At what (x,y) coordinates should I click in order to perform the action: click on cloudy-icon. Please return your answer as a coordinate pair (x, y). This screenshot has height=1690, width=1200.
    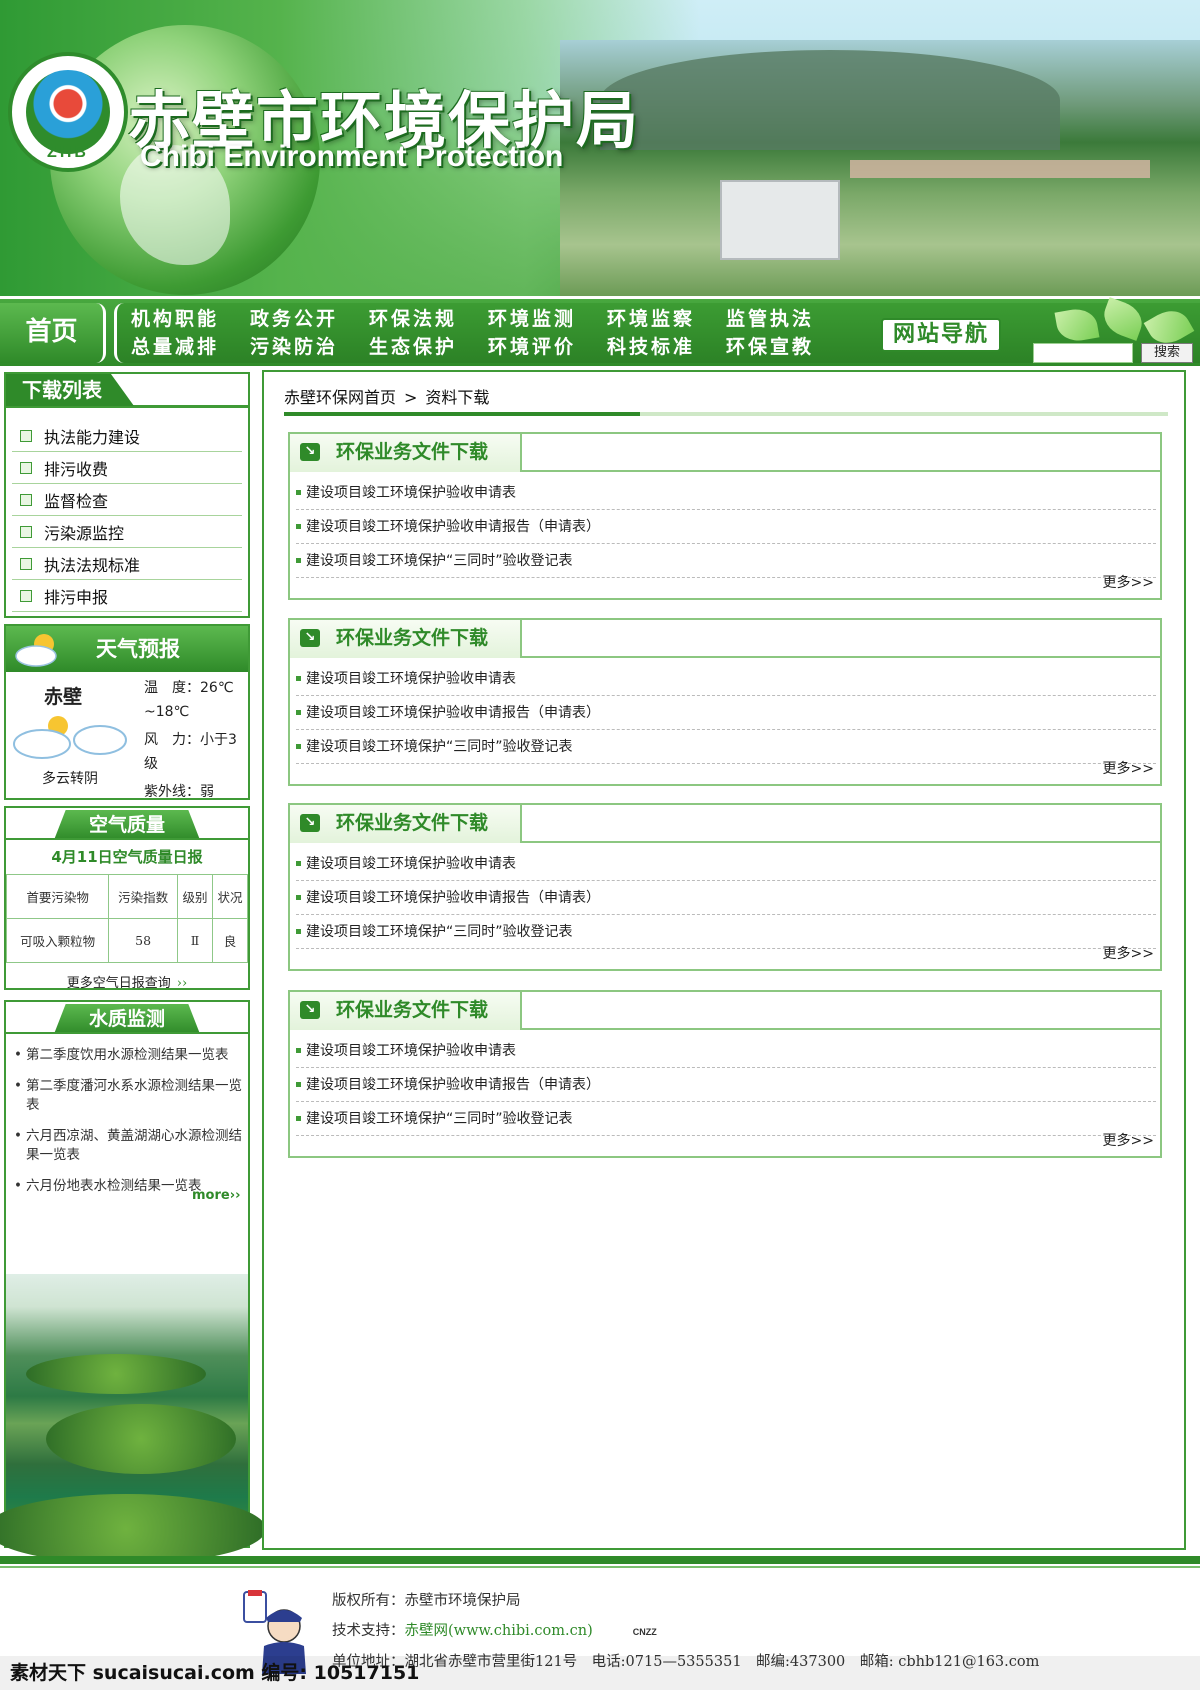
    Looking at the image, I should click on (70, 737).